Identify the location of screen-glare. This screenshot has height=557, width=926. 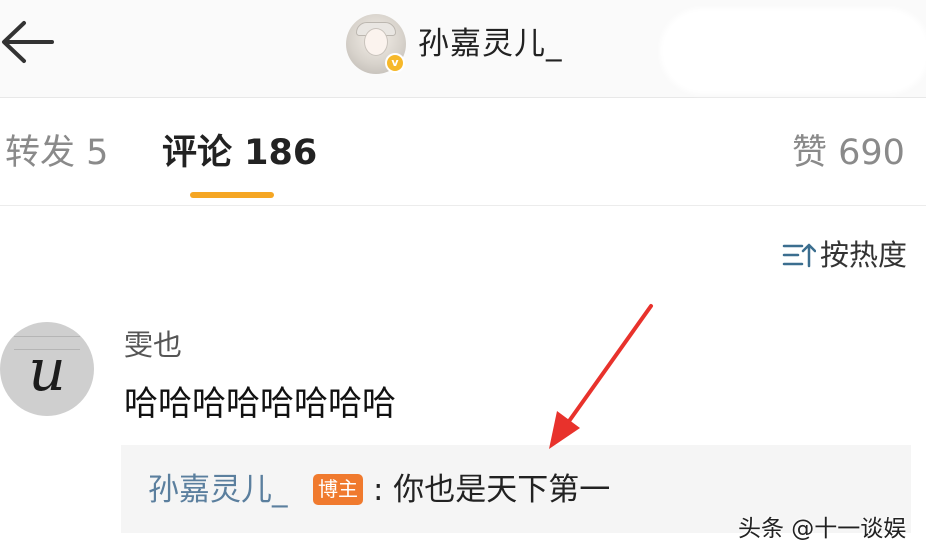
(793, 51).